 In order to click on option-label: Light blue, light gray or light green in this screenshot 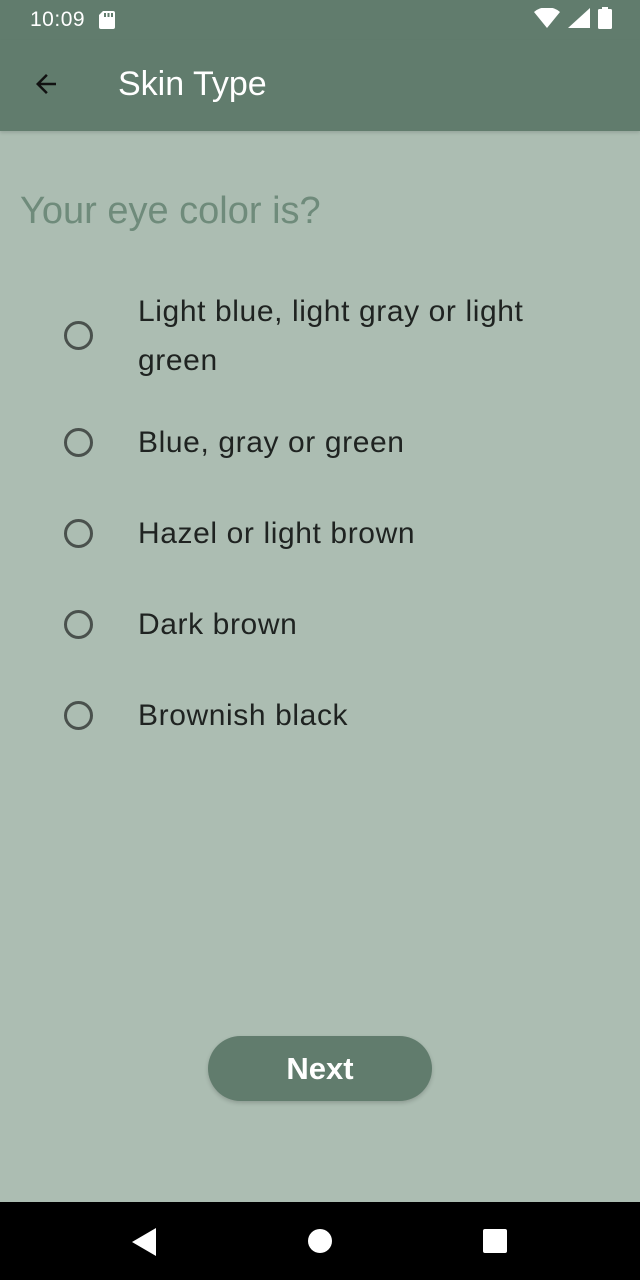, I will do `click(331, 336)`.